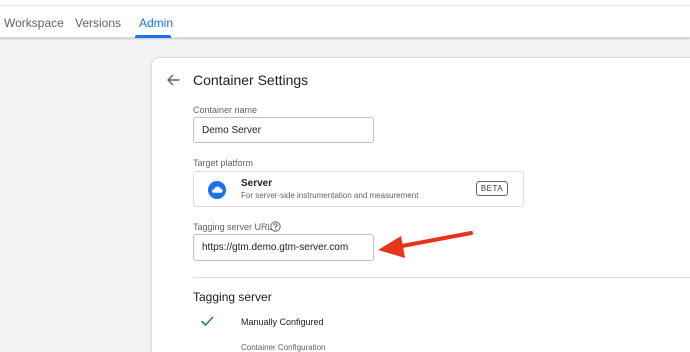  I want to click on active-tab-indicator, so click(153, 36).